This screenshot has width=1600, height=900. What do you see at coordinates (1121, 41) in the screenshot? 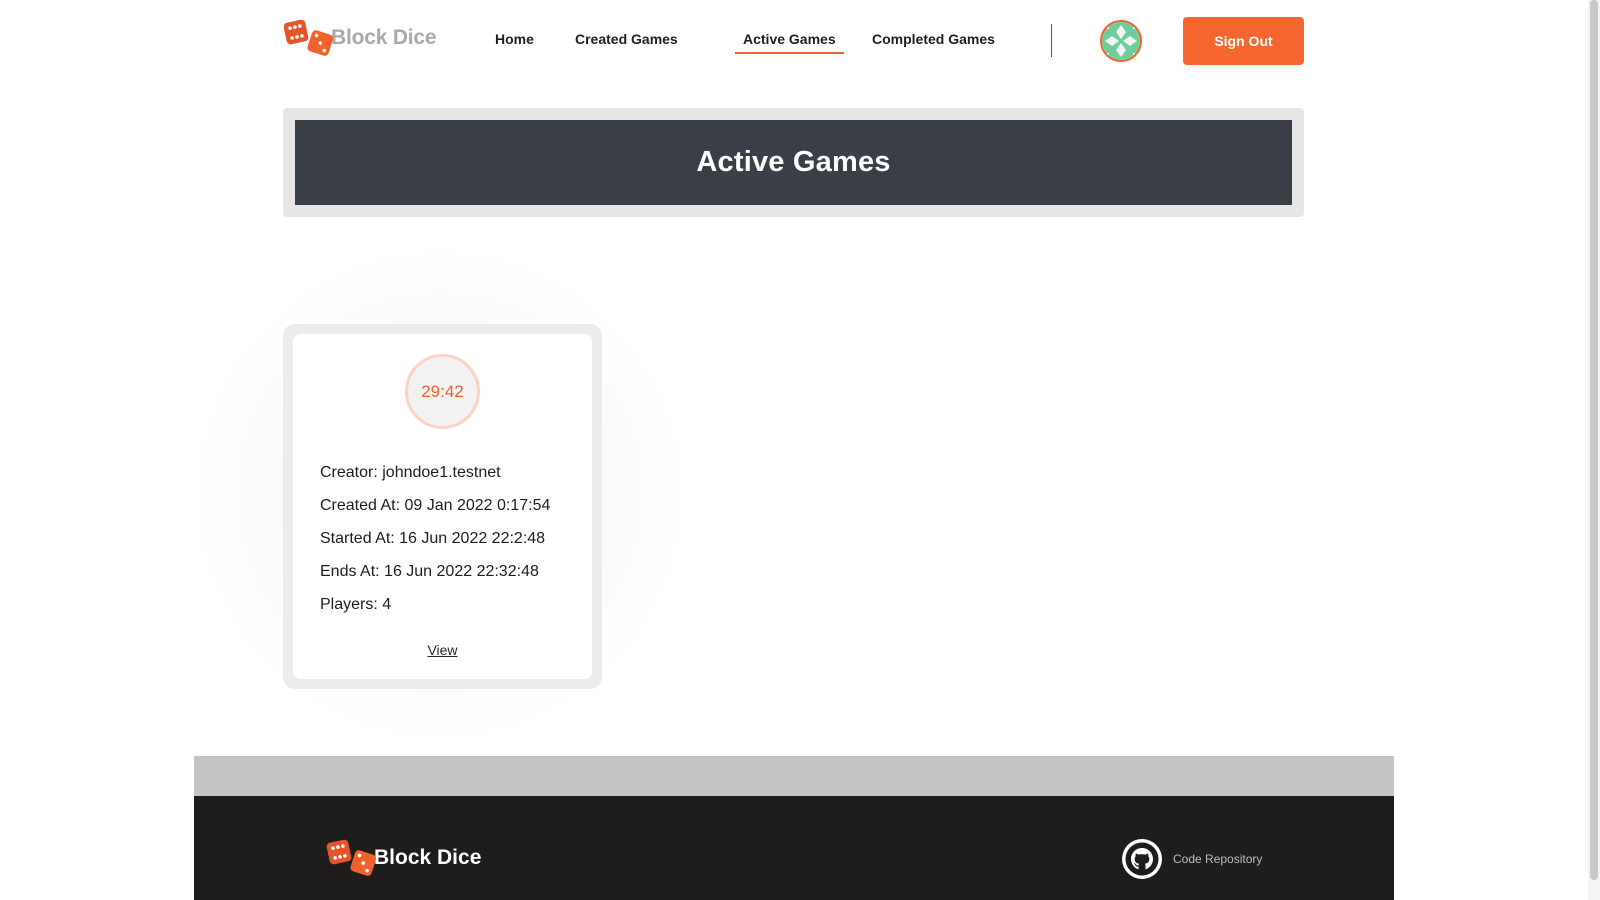
I see `user-avatar-icon` at bounding box center [1121, 41].